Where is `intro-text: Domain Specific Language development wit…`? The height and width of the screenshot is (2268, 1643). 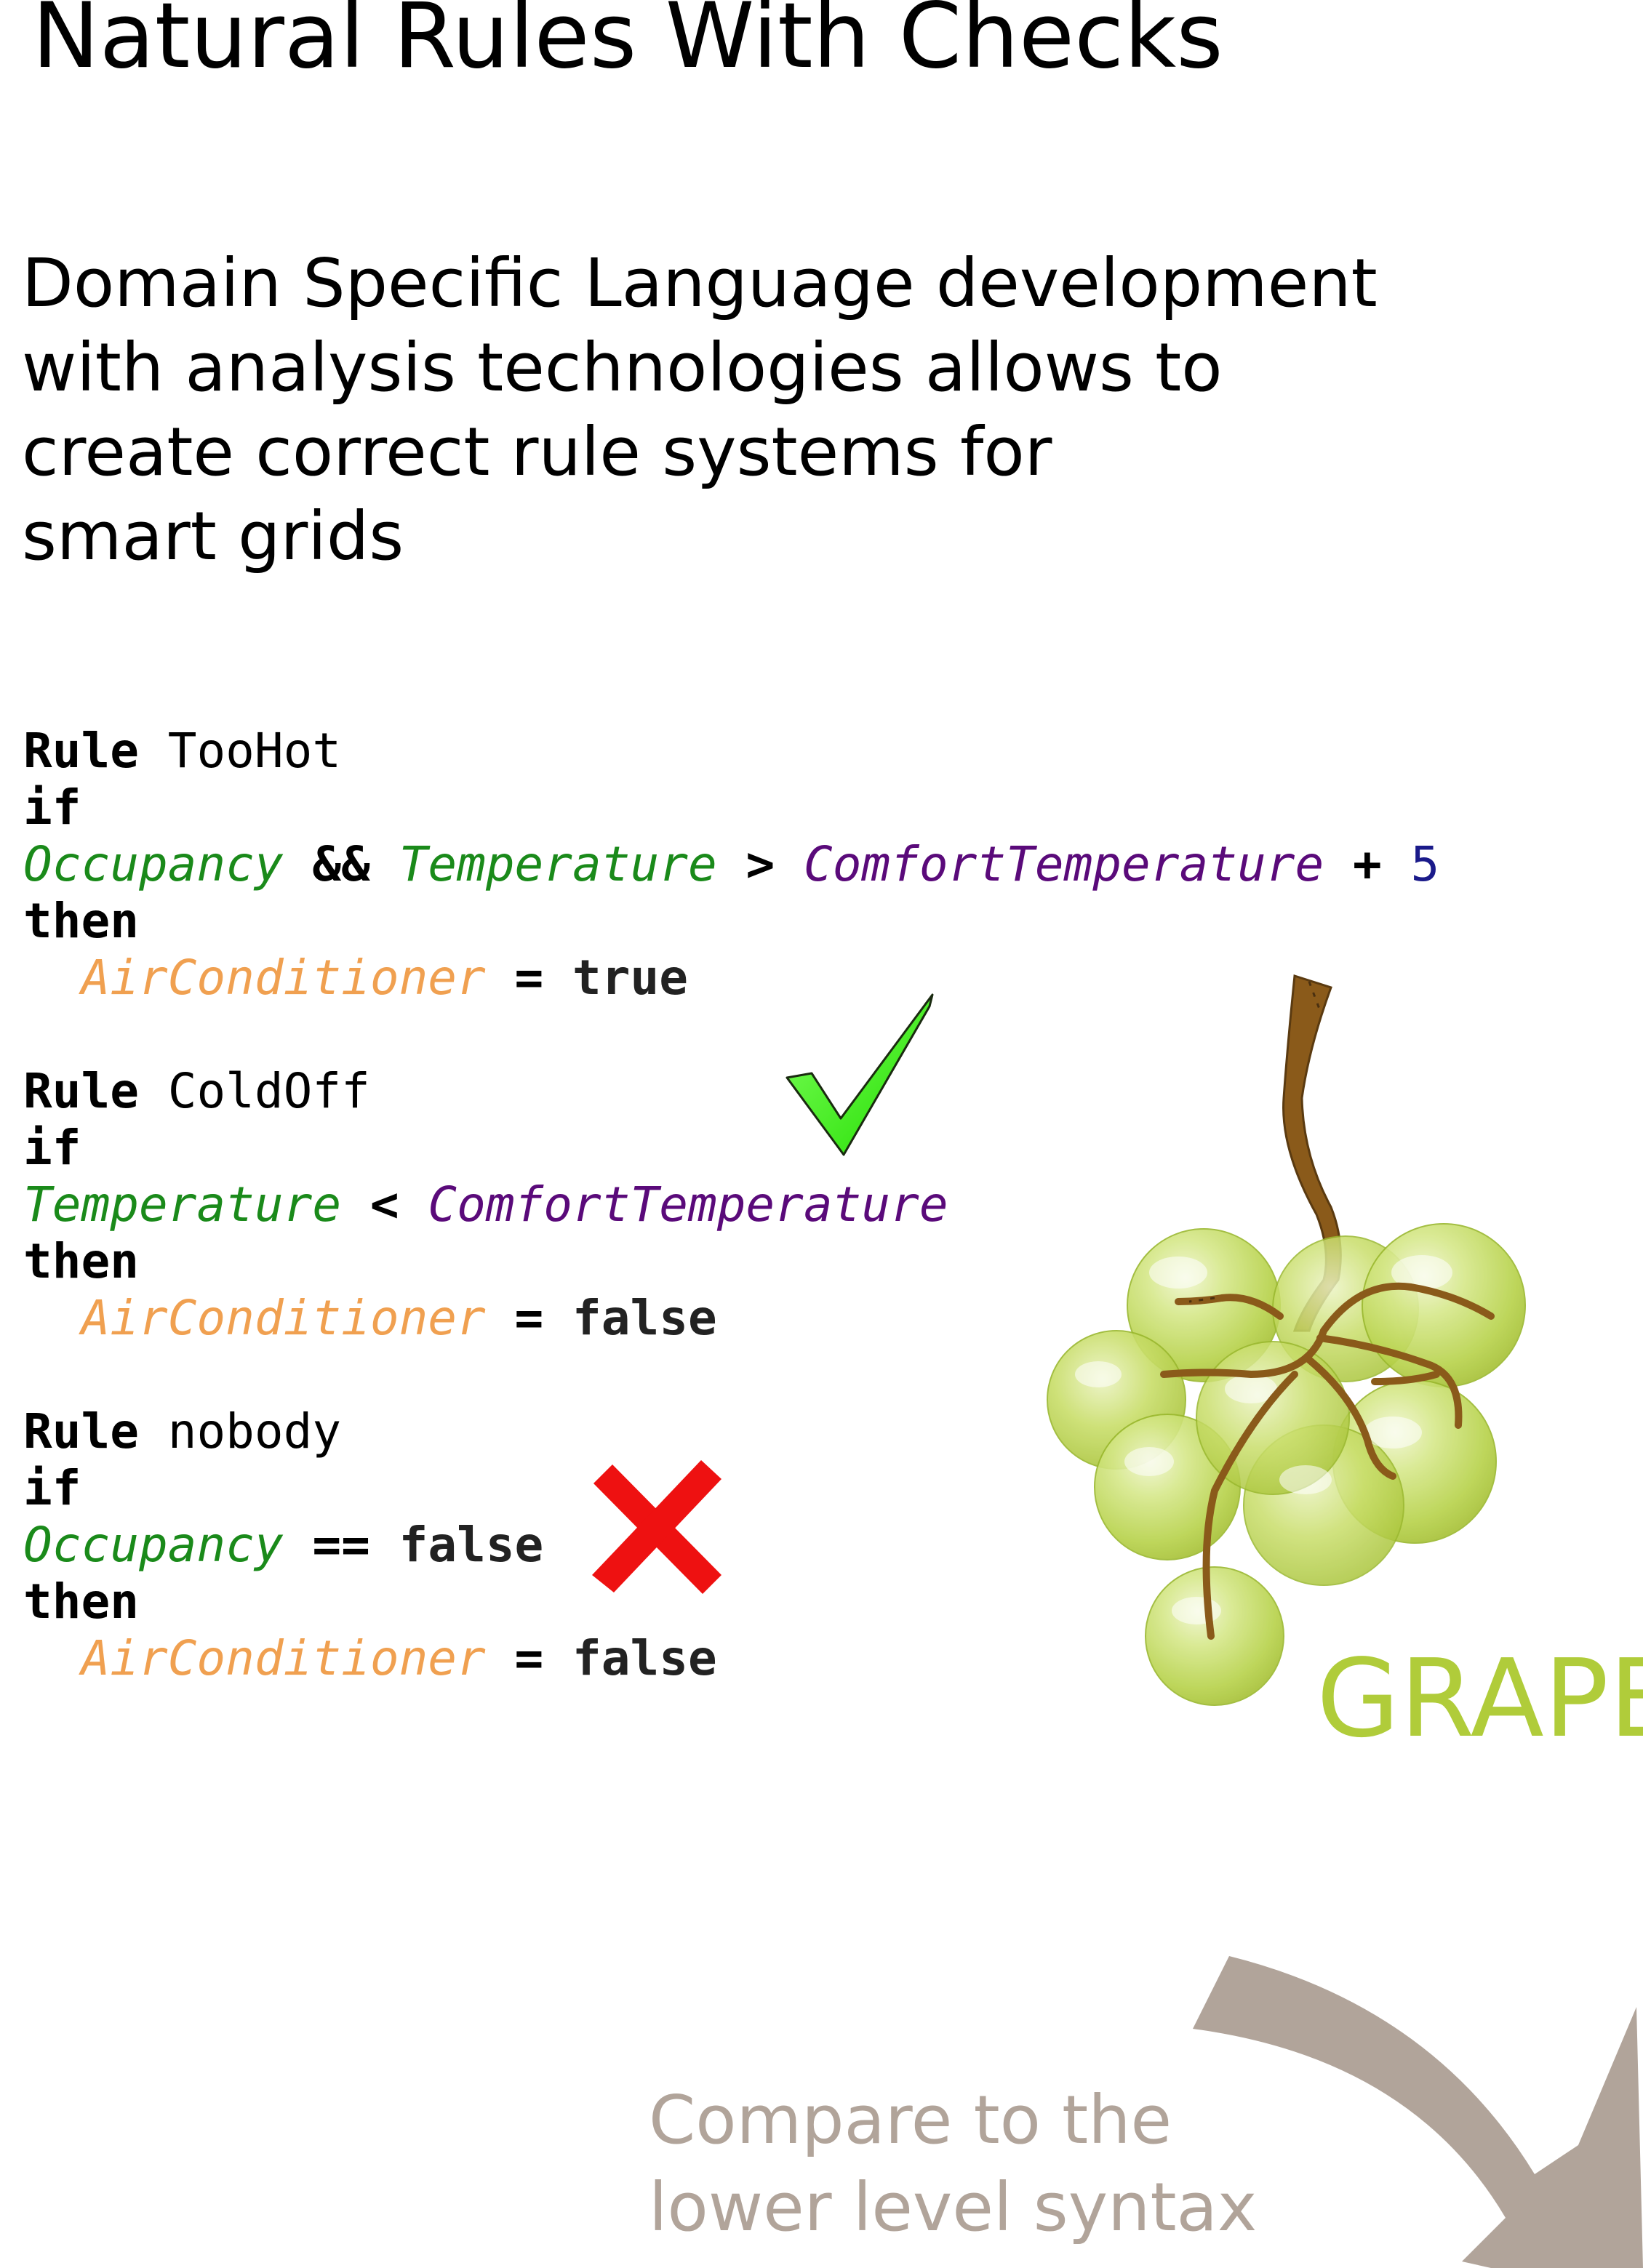 intro-text: Domain Specific Language development wit… is located at coordinates (700, 410).